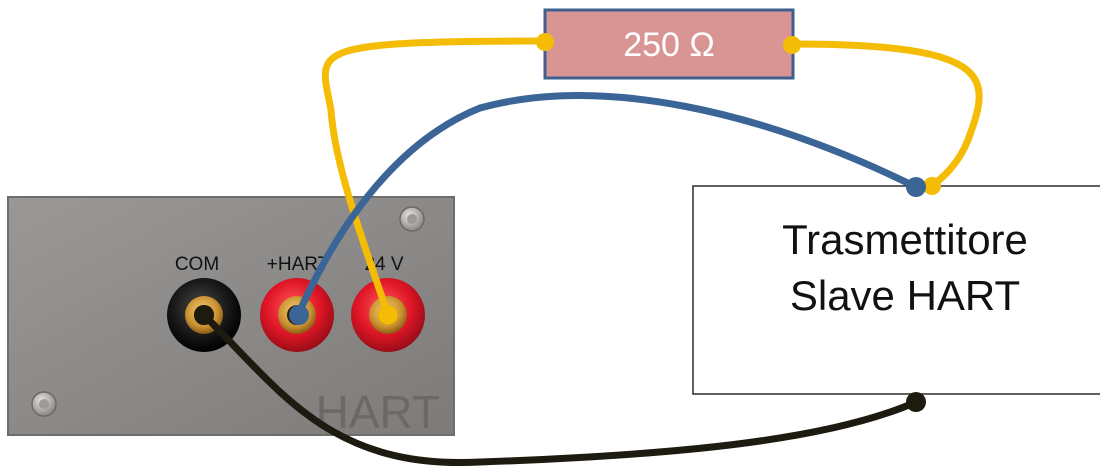 Image resolution: width=1100 pixels, height=472 pixels. Describe the element at coordinates (916, 402) in the screenshot. I see `black-node-transmitter` at that location.